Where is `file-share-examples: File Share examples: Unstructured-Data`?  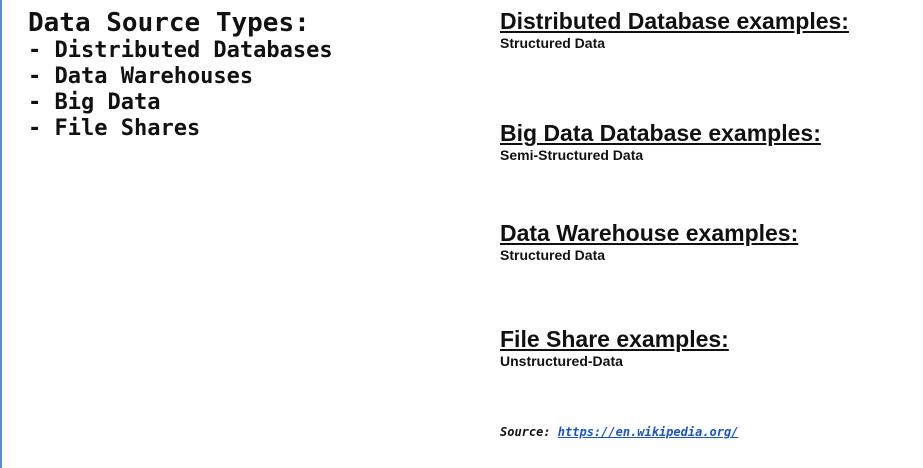 file-share-examples: File Share examples: Unstructured-Data is located at coordinates (707, 348).